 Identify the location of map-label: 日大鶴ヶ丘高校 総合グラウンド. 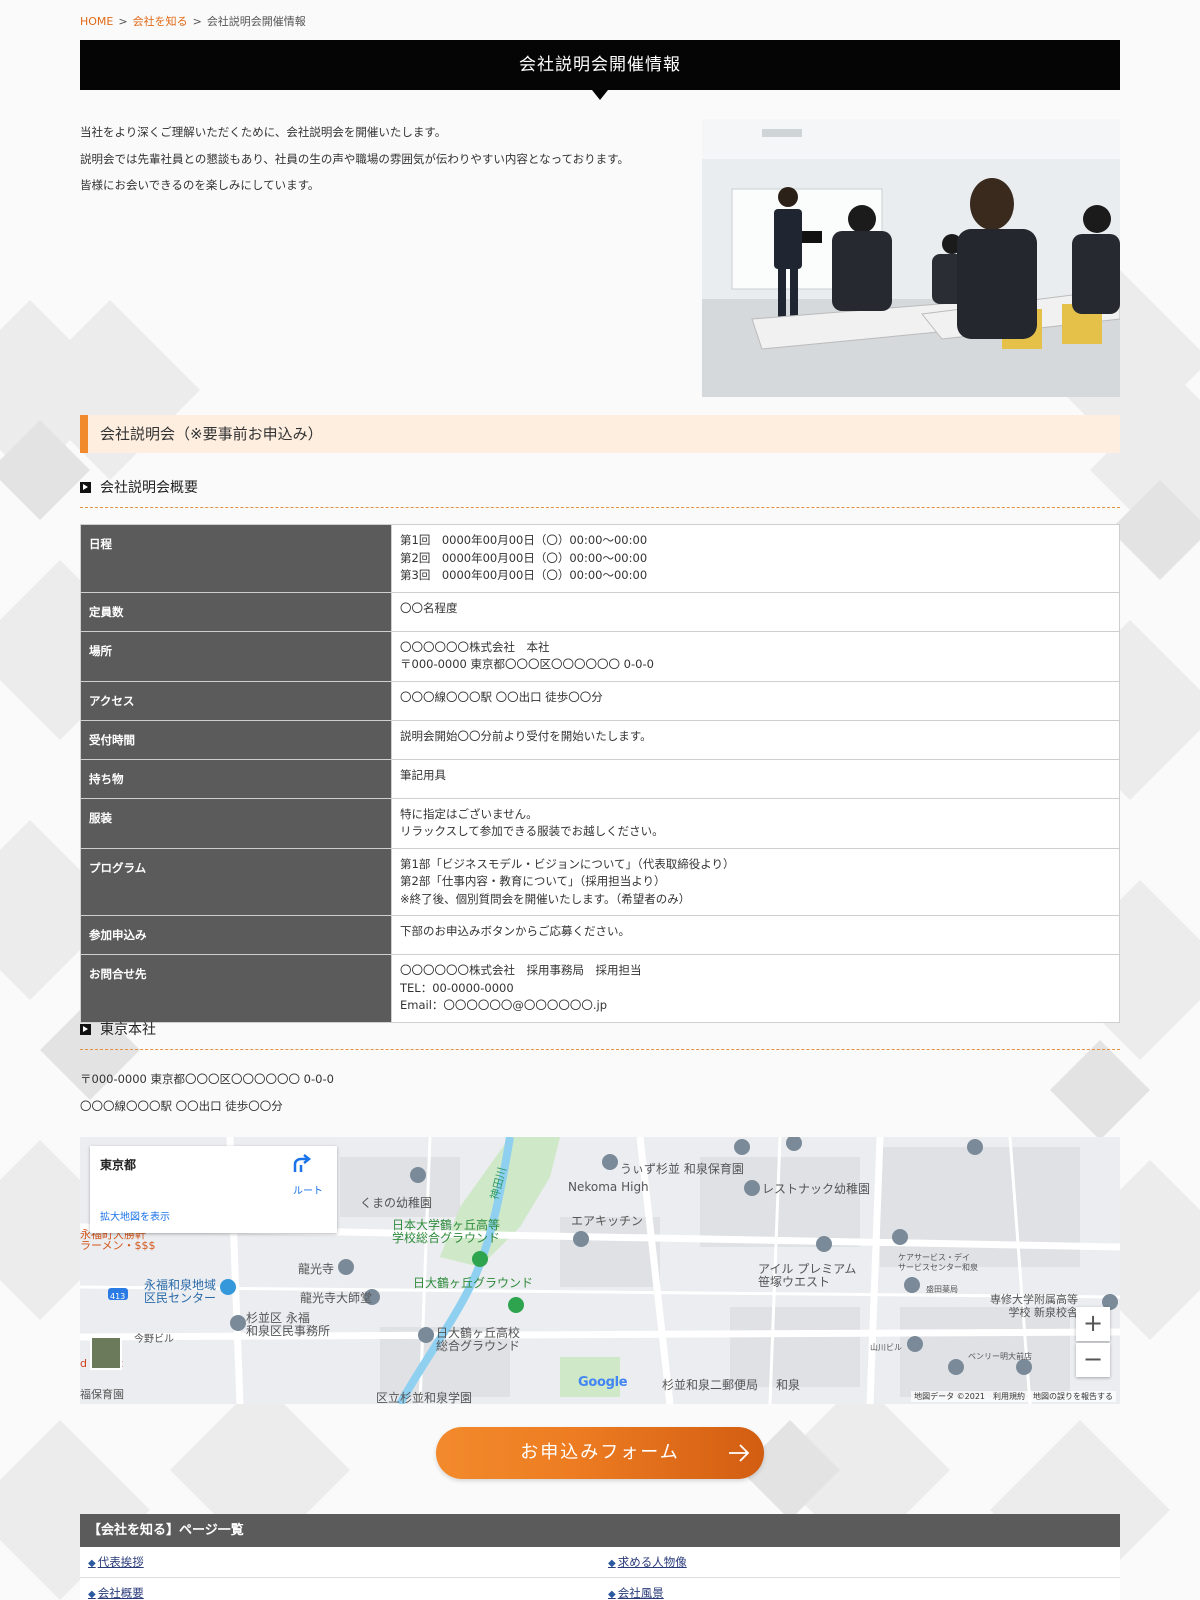
(478, 1339).